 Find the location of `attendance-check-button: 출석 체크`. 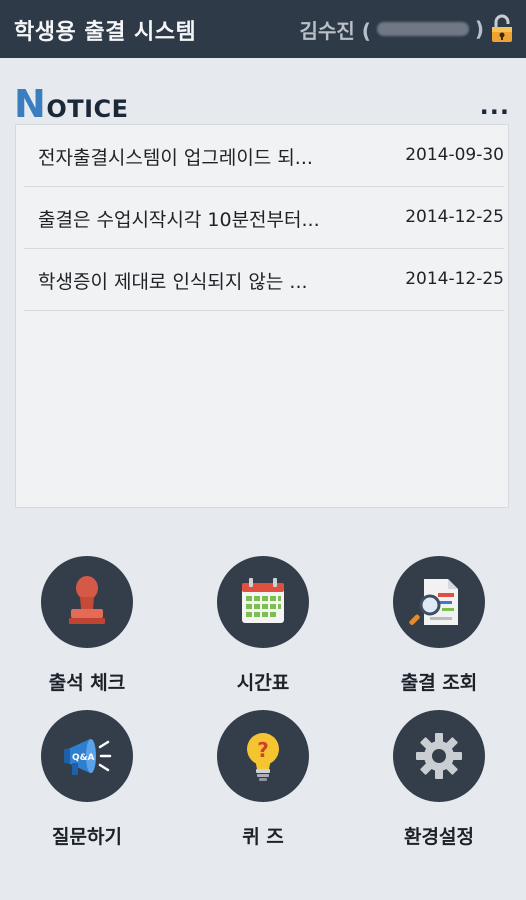

attendance-check-button: 출석 체크 is located at coordinates (87, 626).